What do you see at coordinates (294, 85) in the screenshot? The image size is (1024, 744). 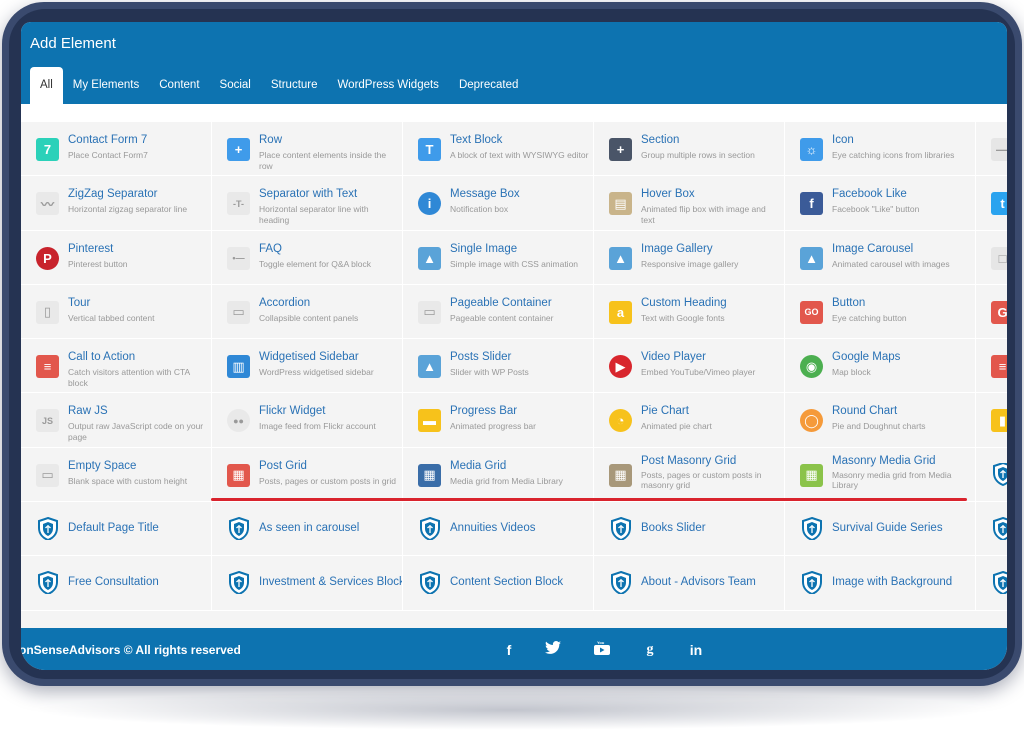 I see `tab-structure: Structure` at bounding box center [294, 85].